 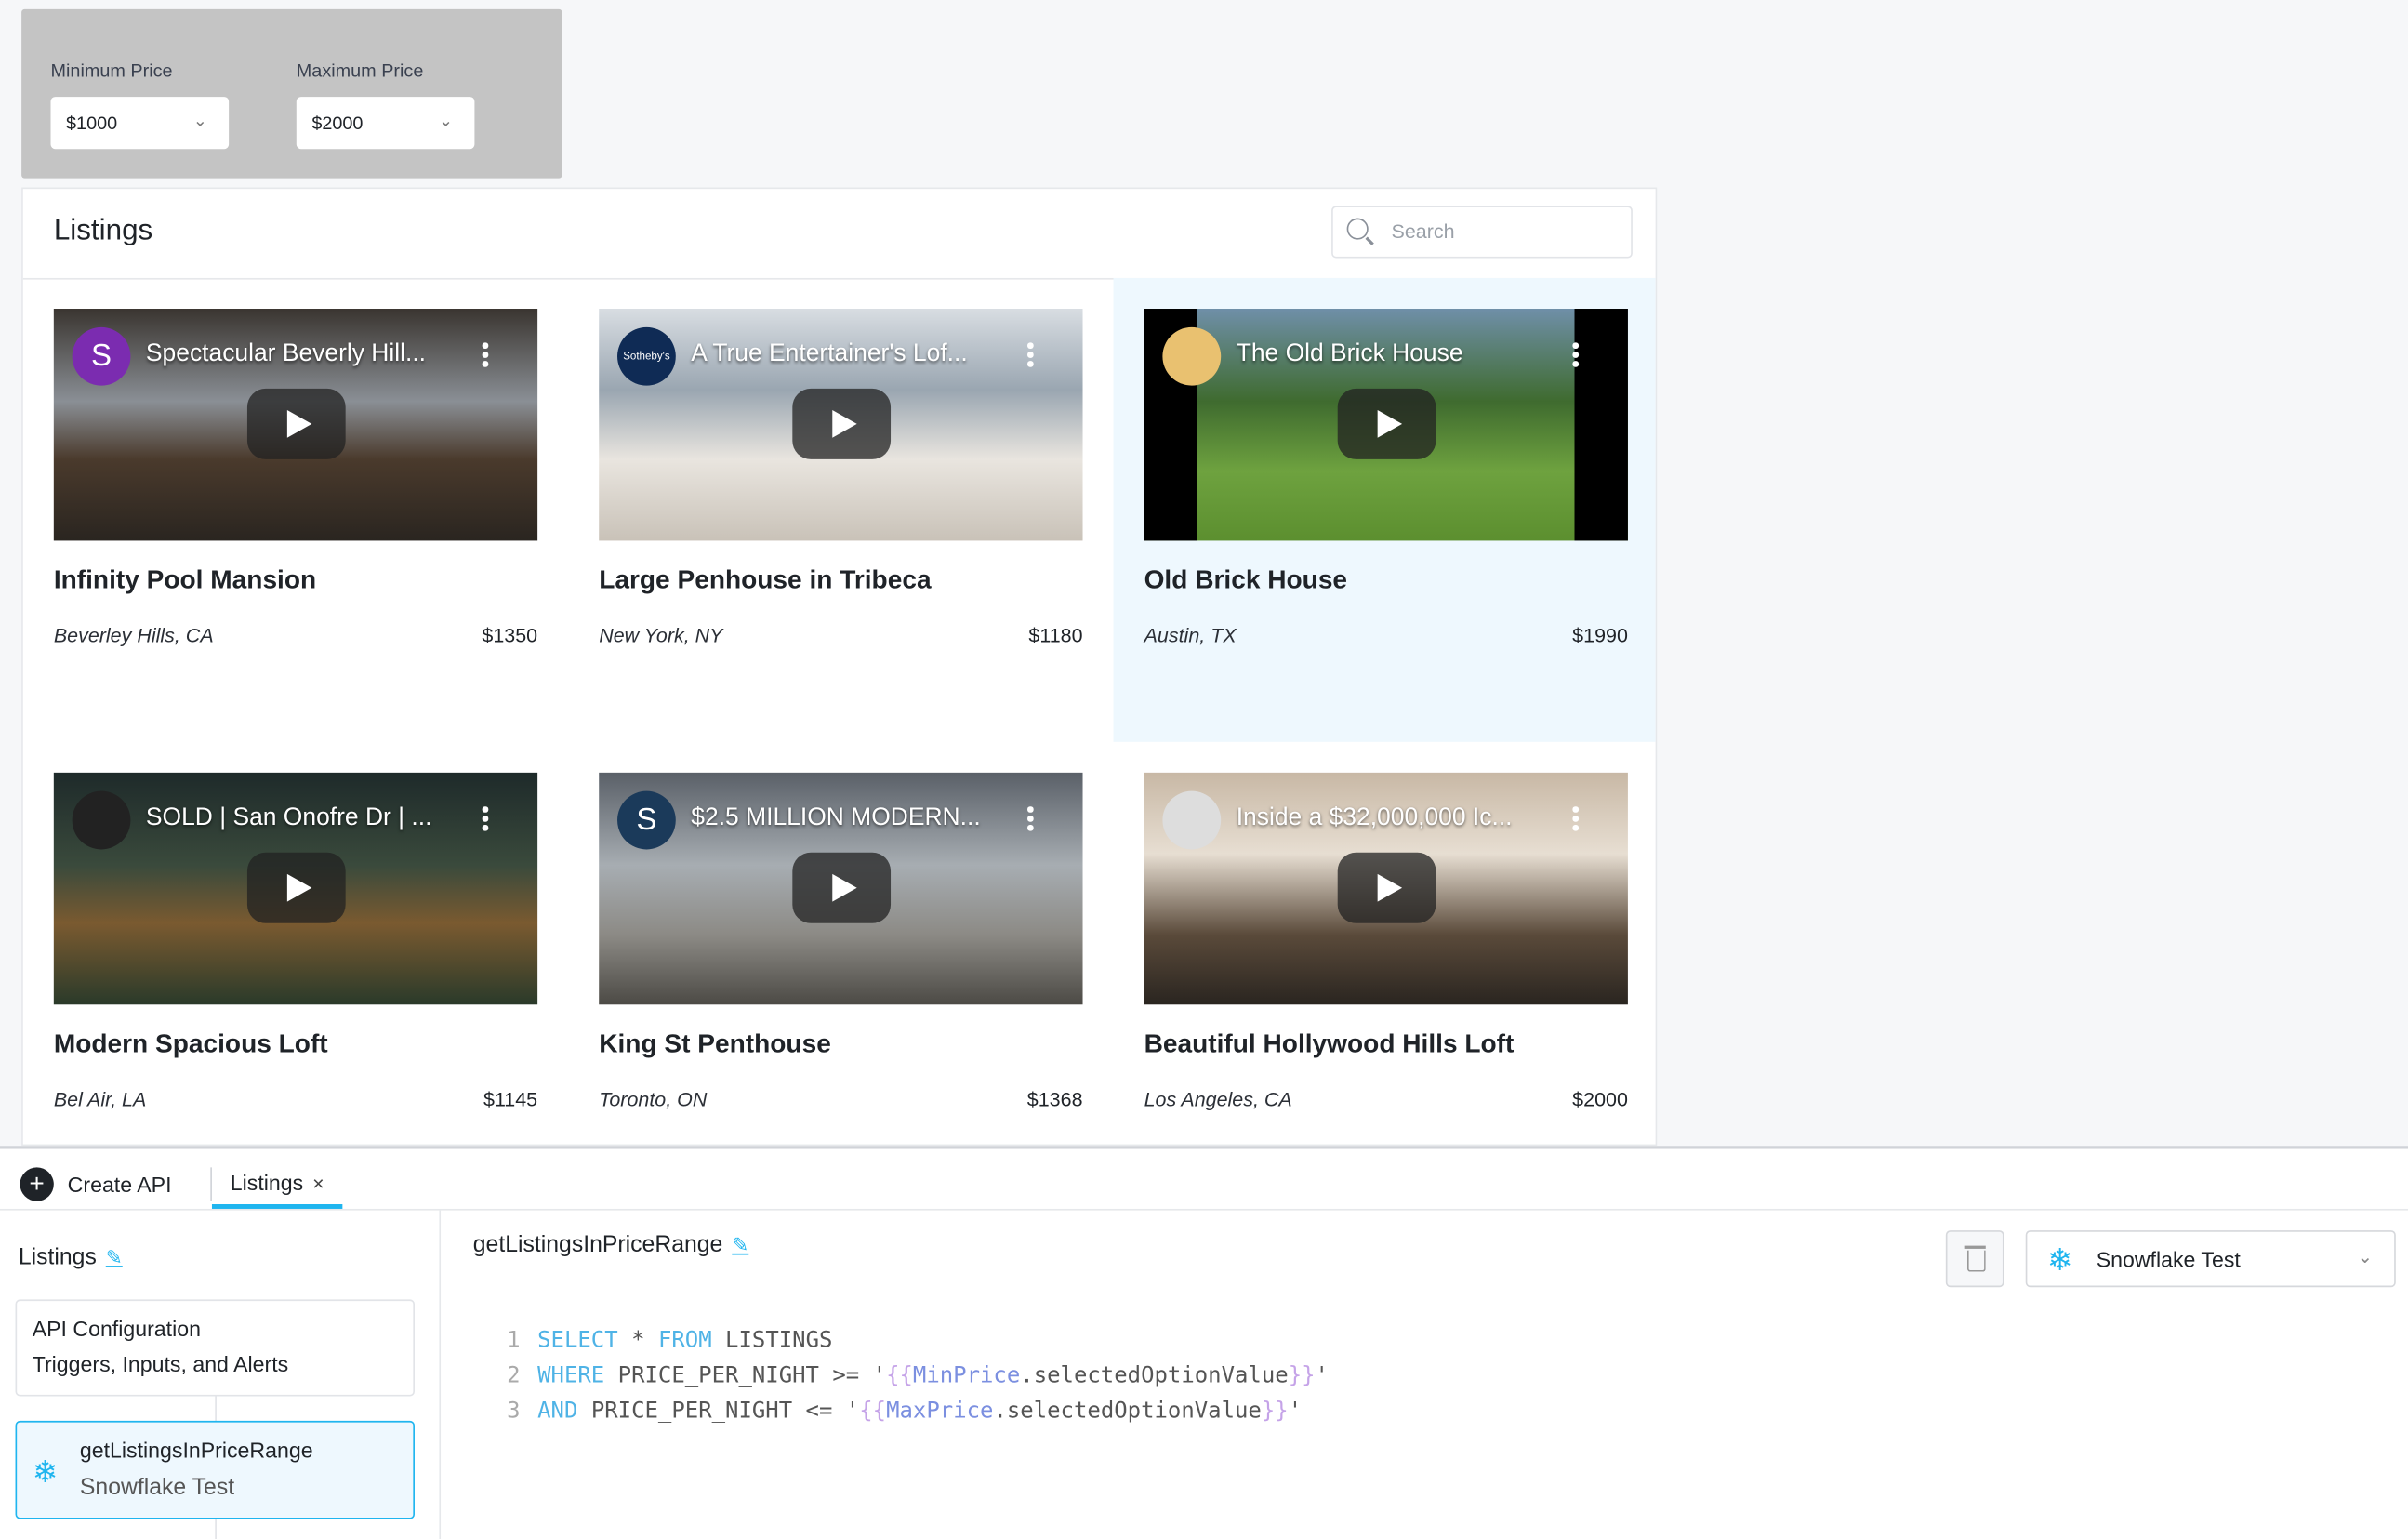 I want to click on listing-title: Large Penhouse in Tribeca, so click(x=765, y=579).